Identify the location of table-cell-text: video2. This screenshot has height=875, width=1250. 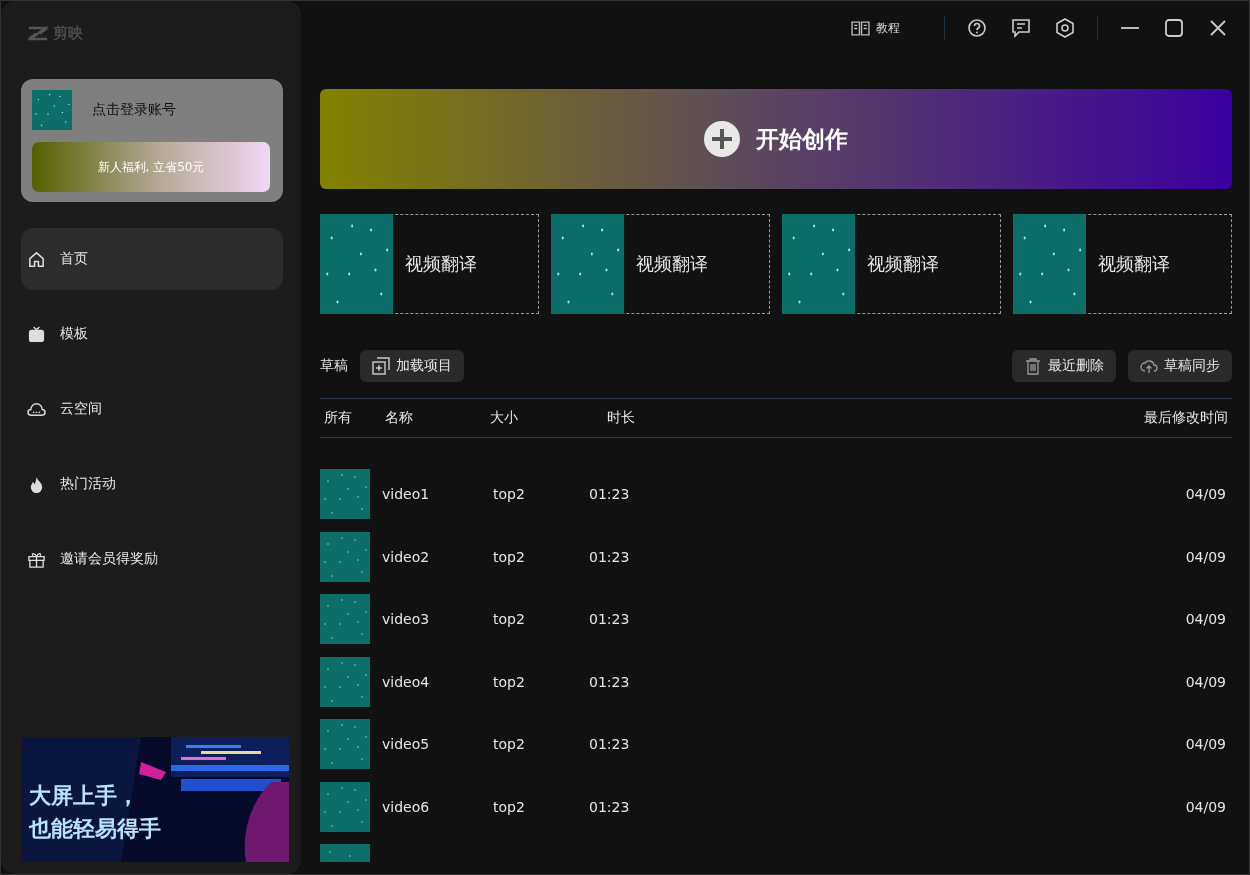
(406, 556).